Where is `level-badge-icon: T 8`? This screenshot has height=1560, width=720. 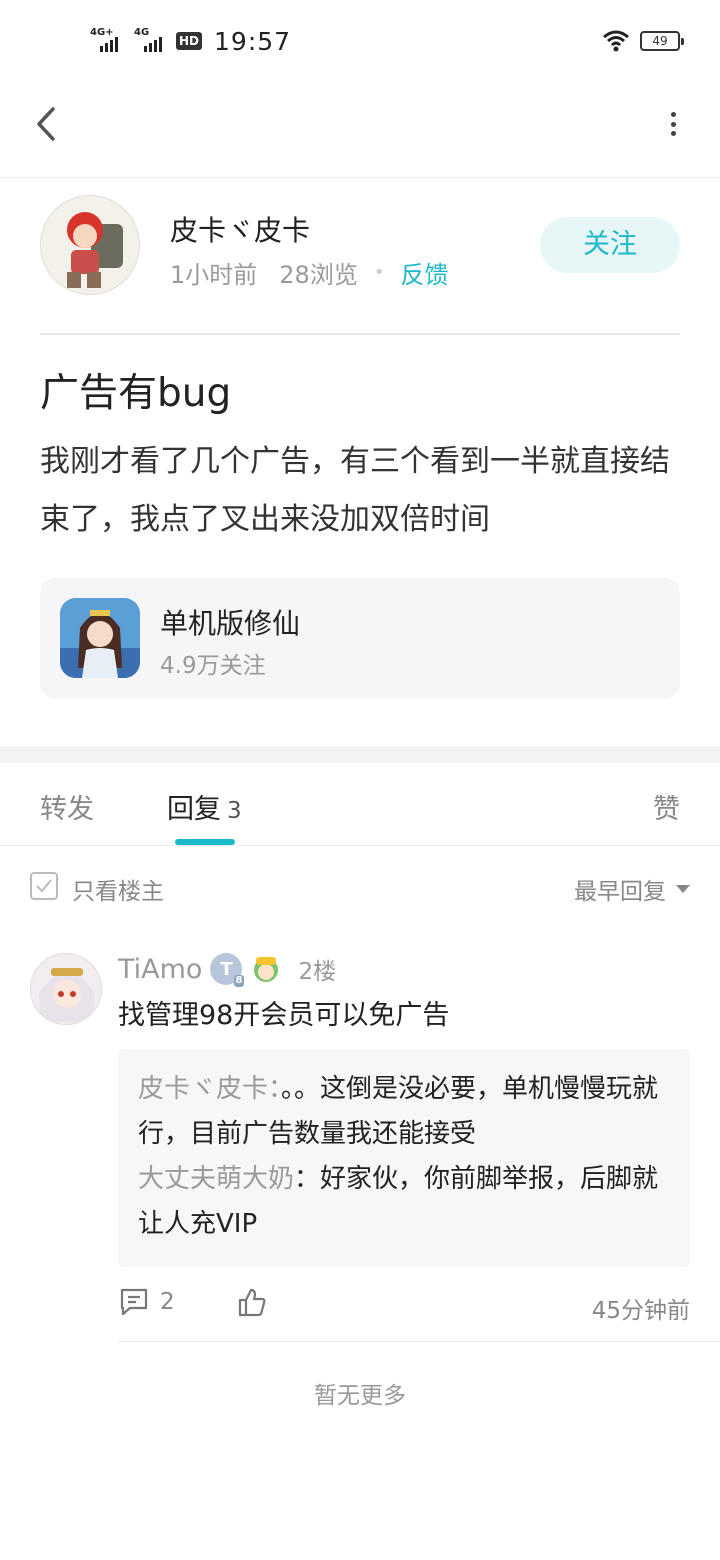 level-badge-icon: T 8 is located at coordinates (227, 970).